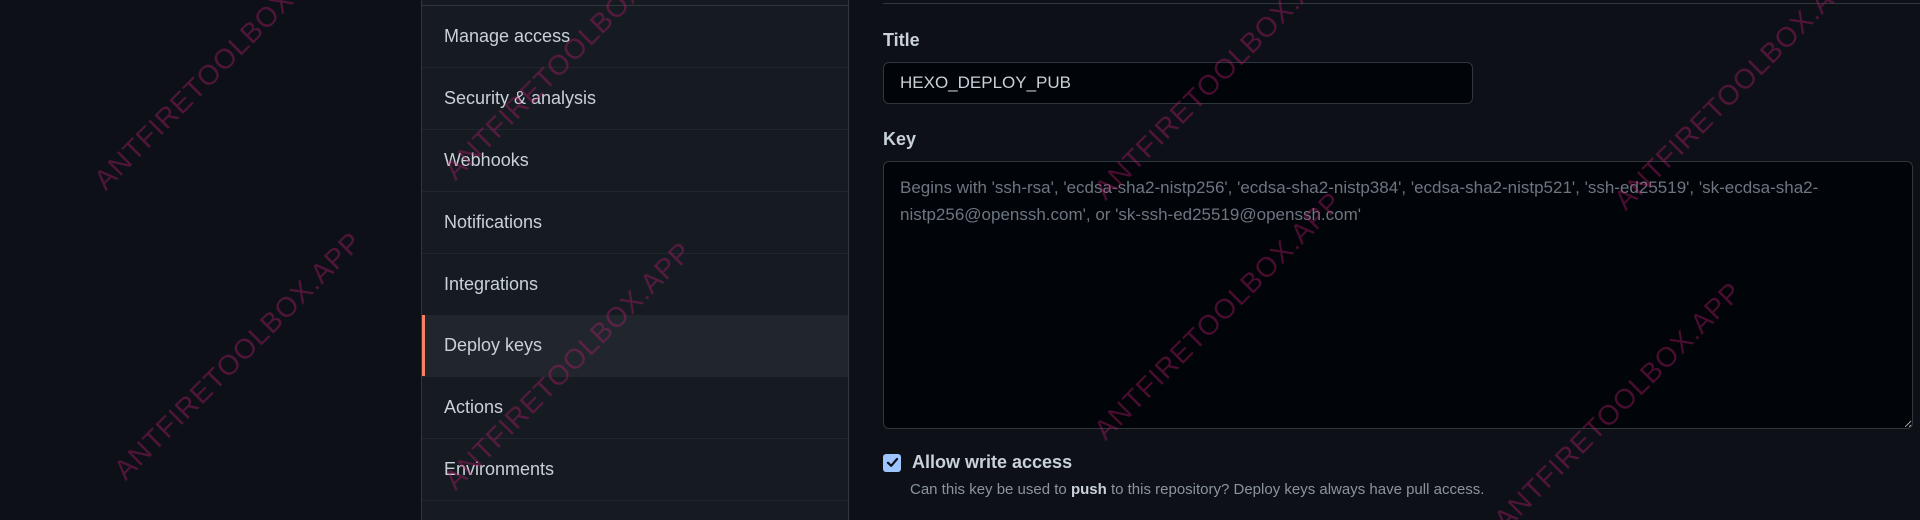 This screenshot has width=1920, height=520. I want to click on sidebar-item-notifications: Notifications, so click(635, 223).